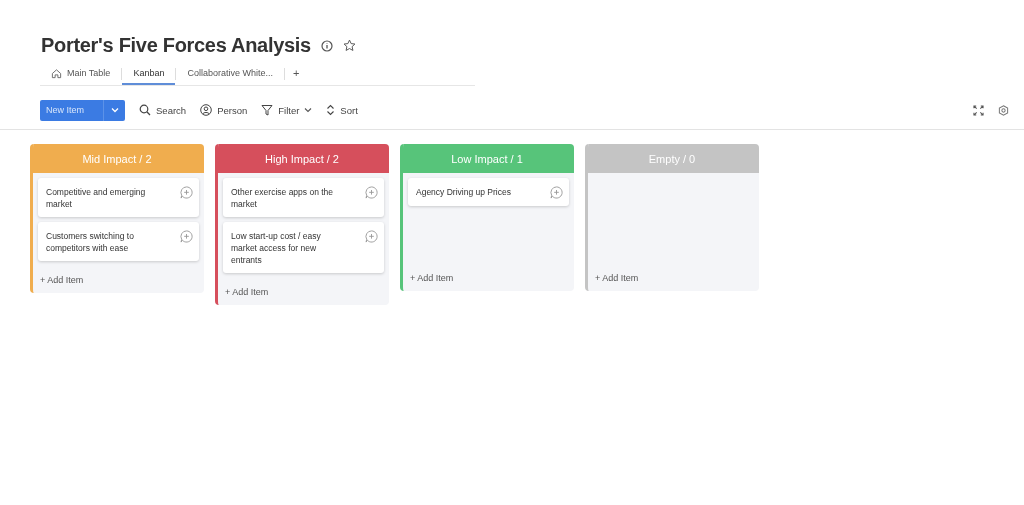 The height and width of the screenshot is (505, 1024). What do you see at coordinates (118, 158) in the screenshot?
I see `column-header: Mid Impact / 2` at bounding box center [118, 158].